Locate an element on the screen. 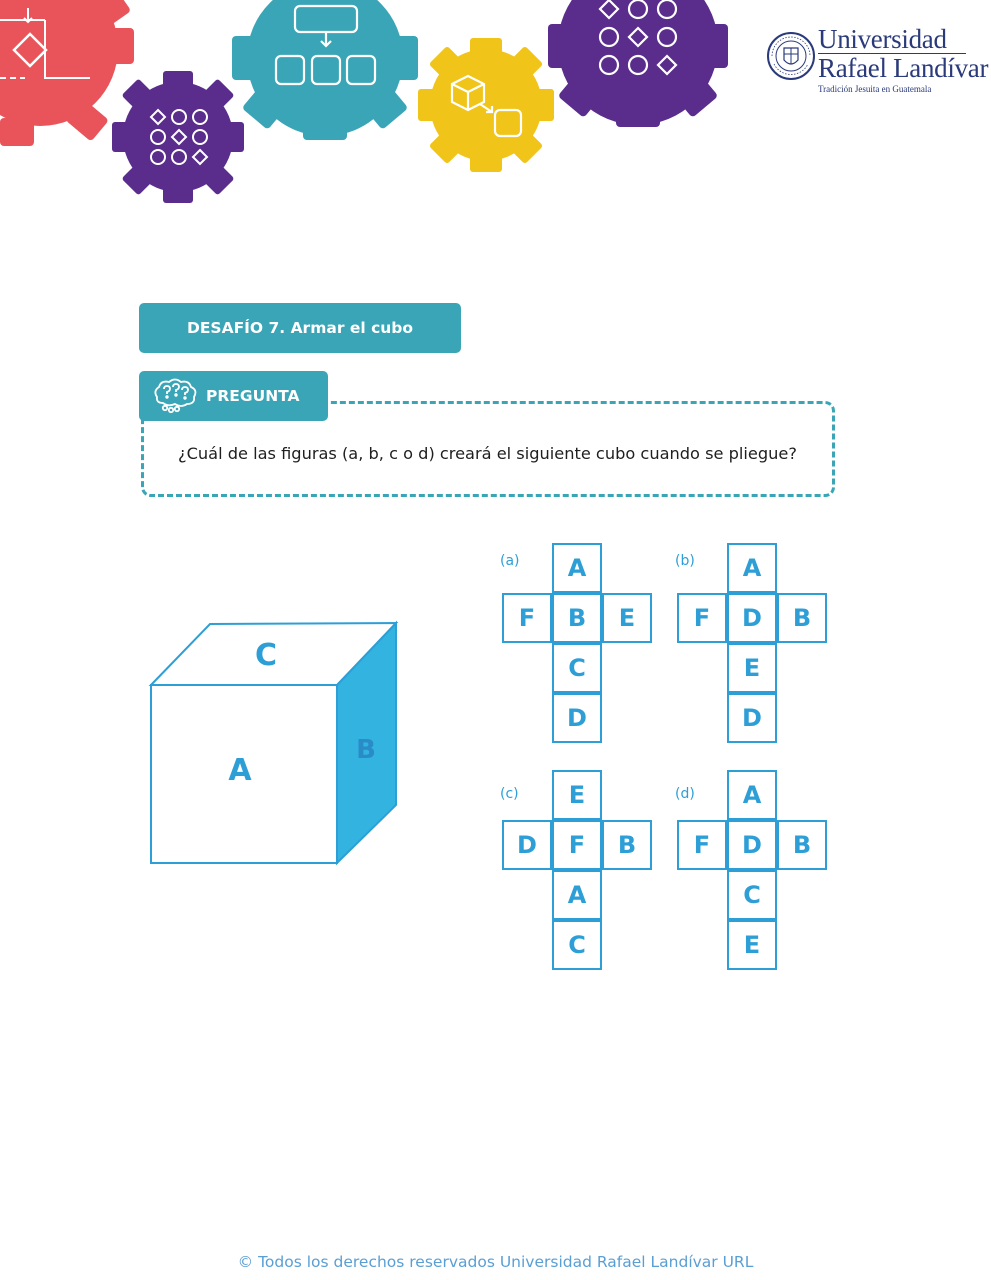 The height and width of the screenshot is (1280, 991). logo-name-line1: Universidad is located at coordinates (882, 39).